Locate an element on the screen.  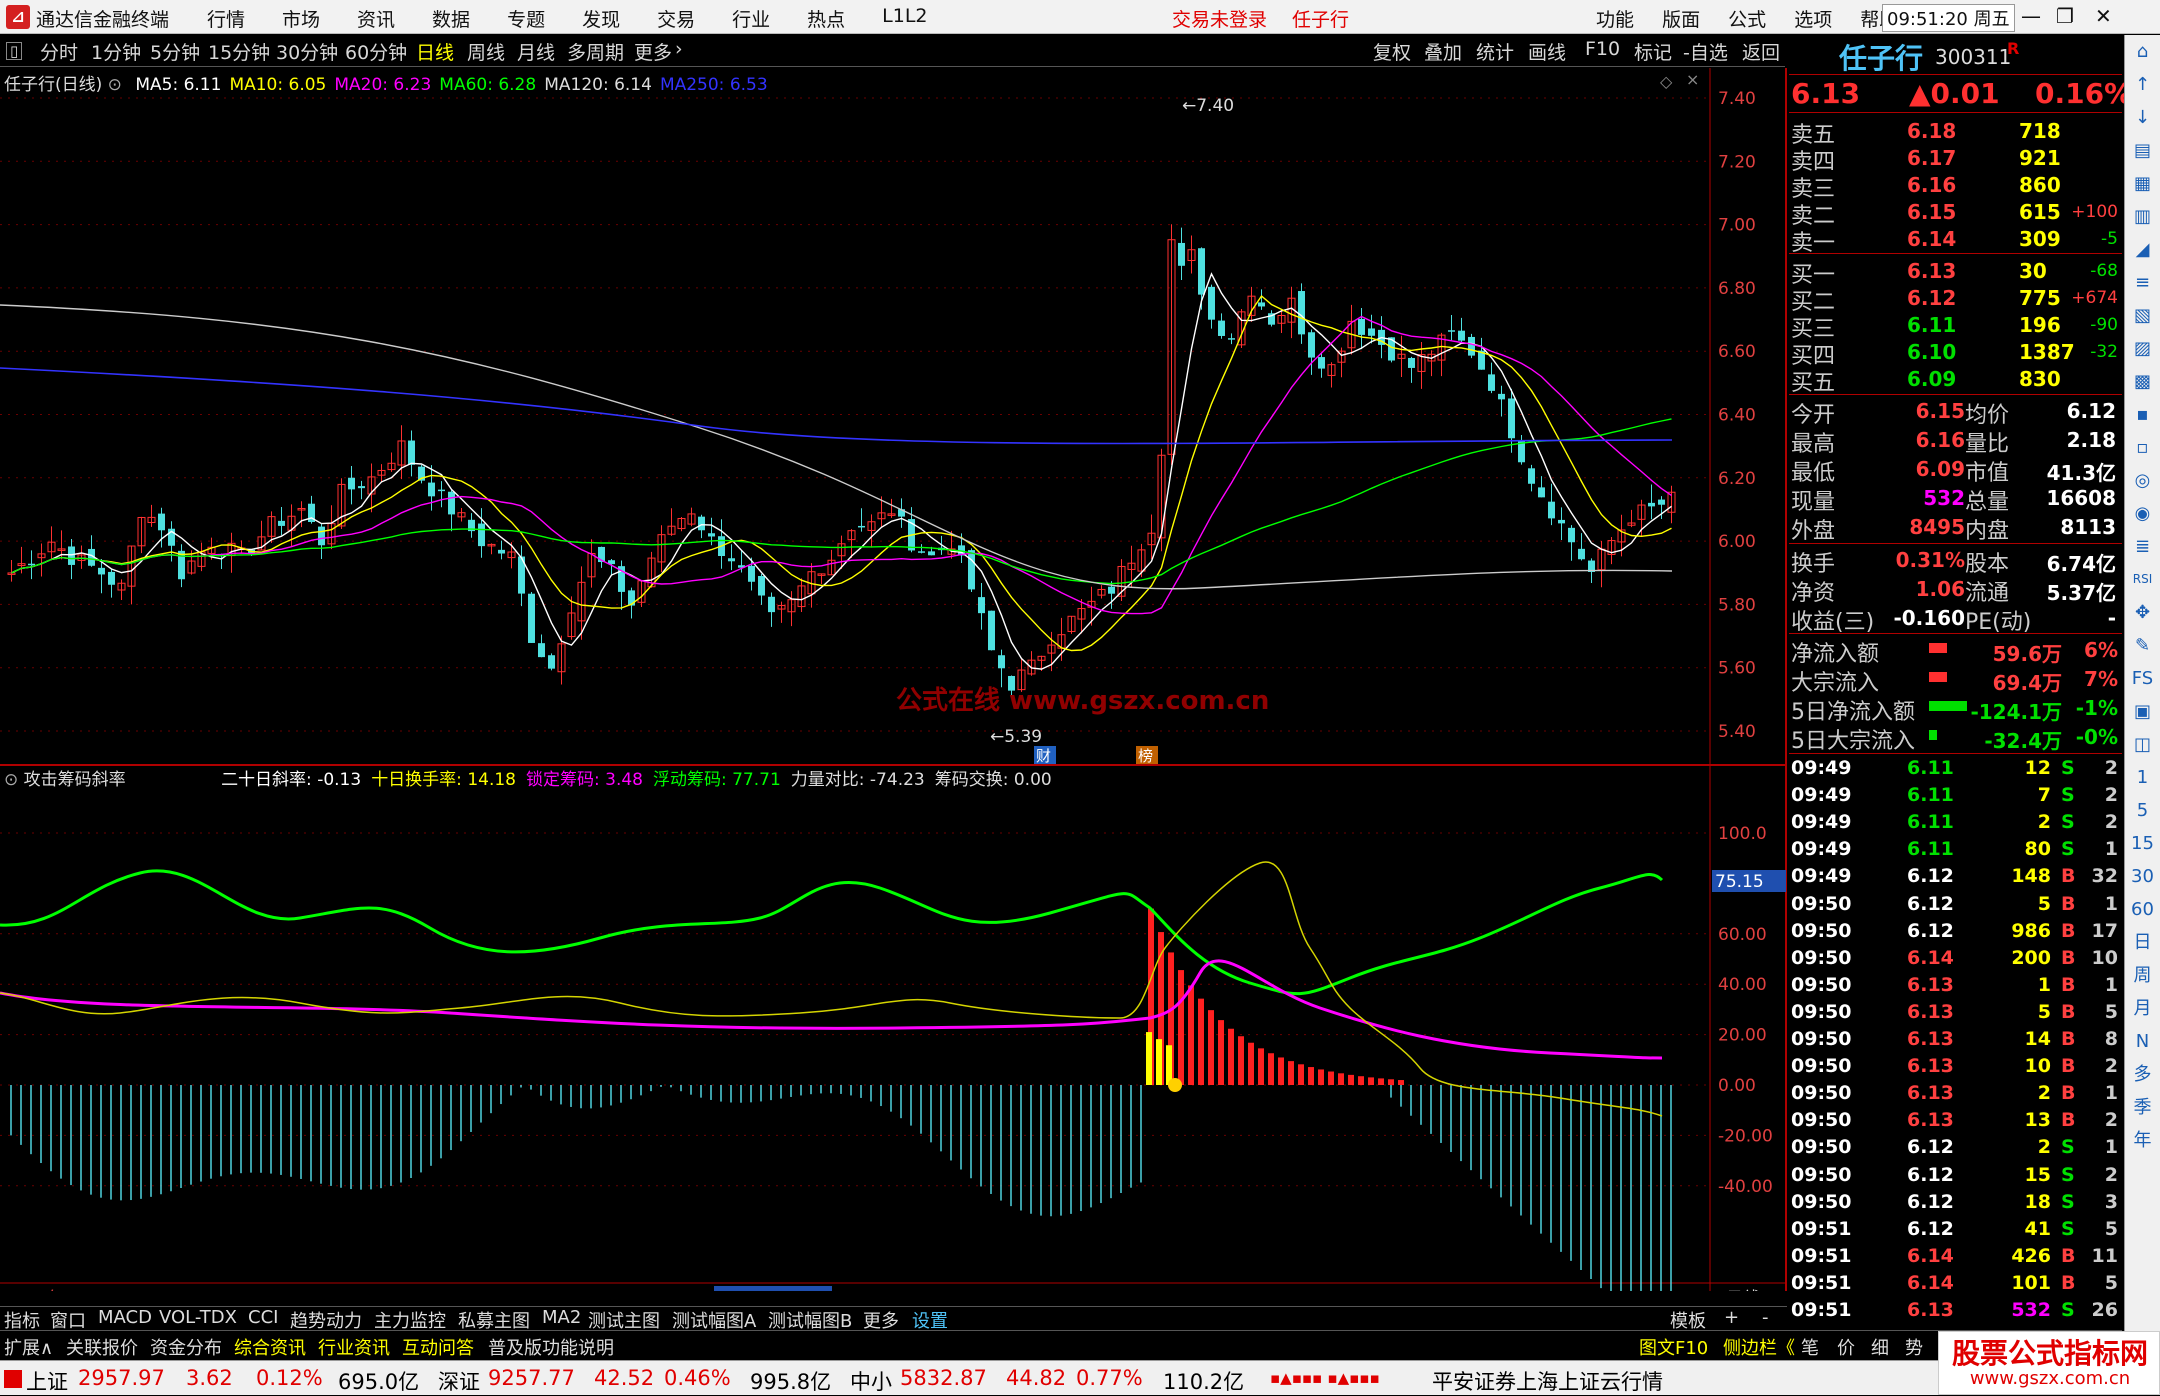
sidebar-icon-21: ◫ is located at coordinates (2142, 744).